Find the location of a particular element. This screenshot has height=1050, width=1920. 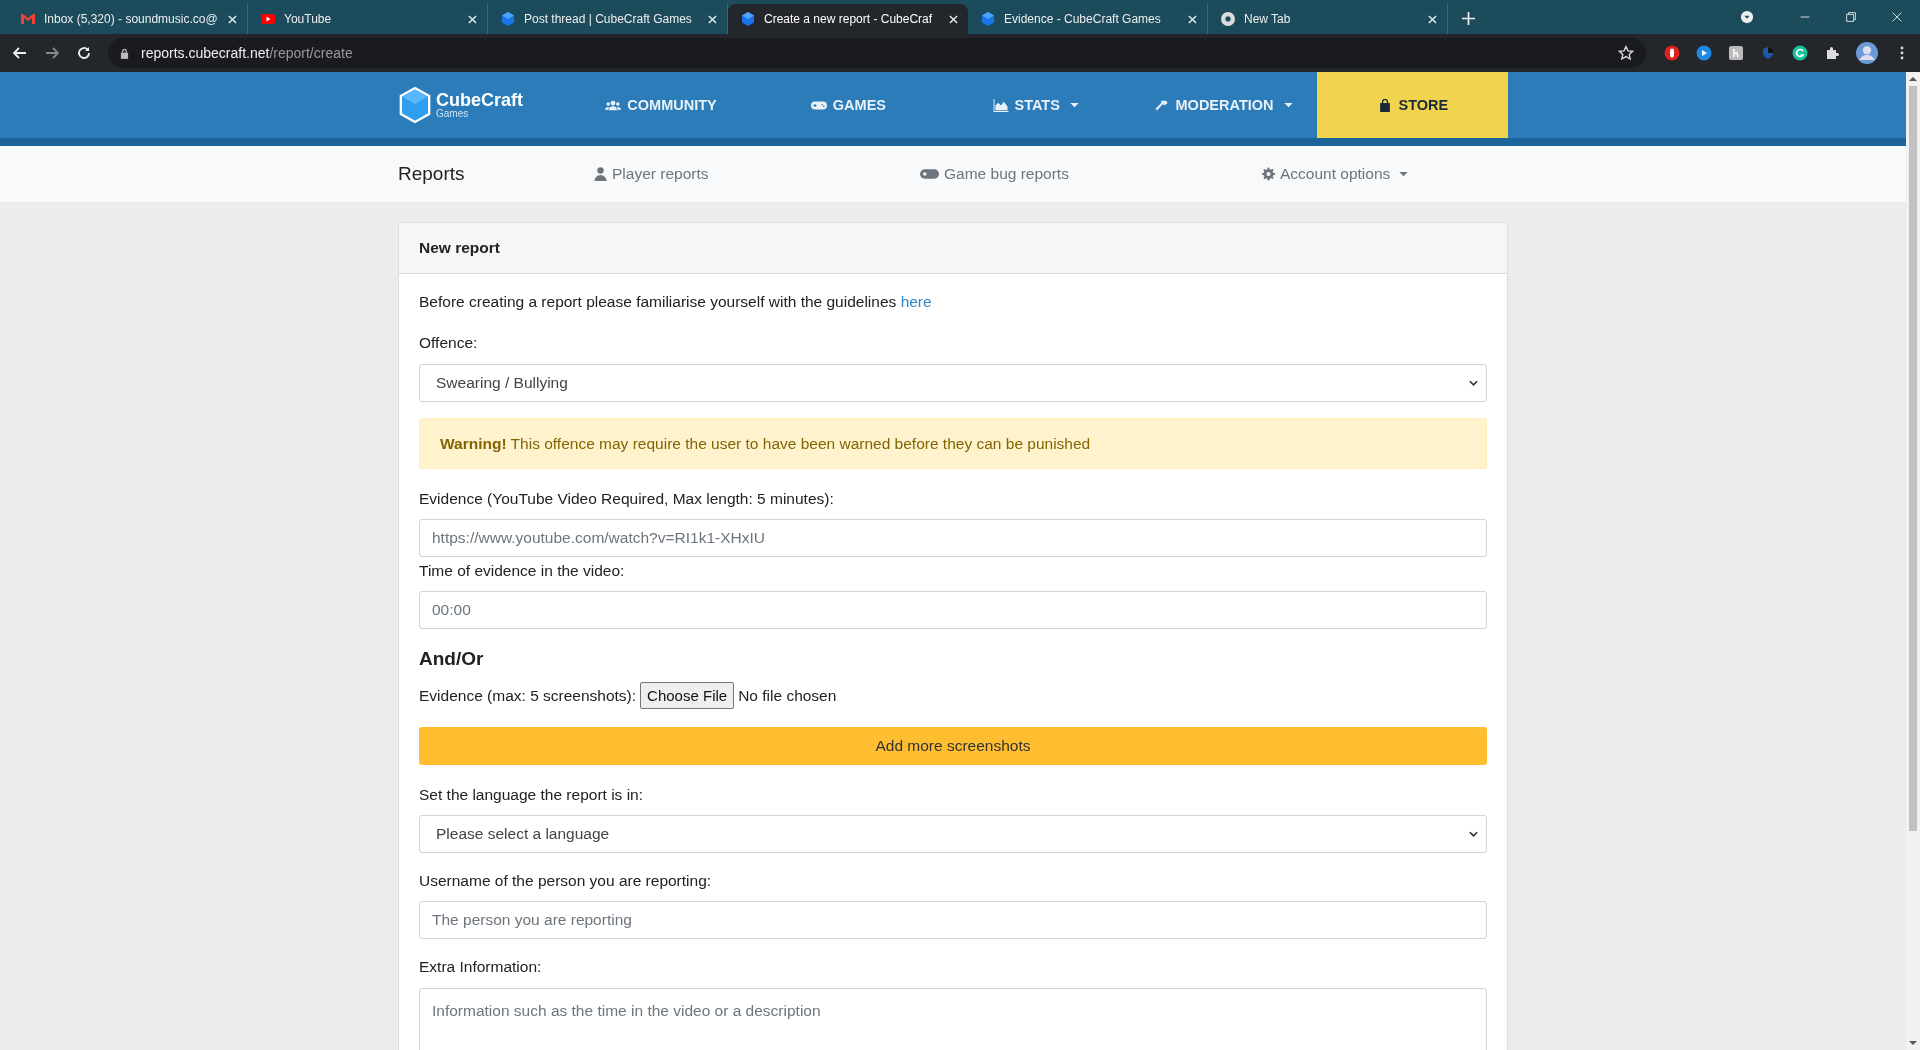

nav-link: STATS is located at coordinates (1036, 105).